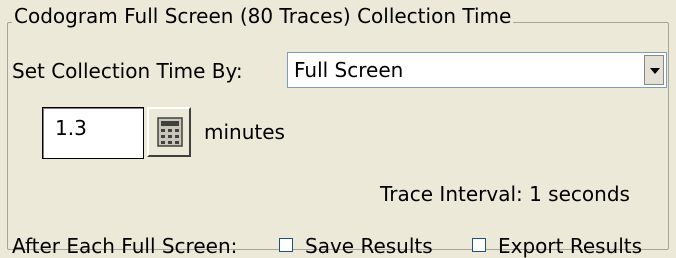  I want to click on collection-time-select: Full Screen, so click(477, 70).